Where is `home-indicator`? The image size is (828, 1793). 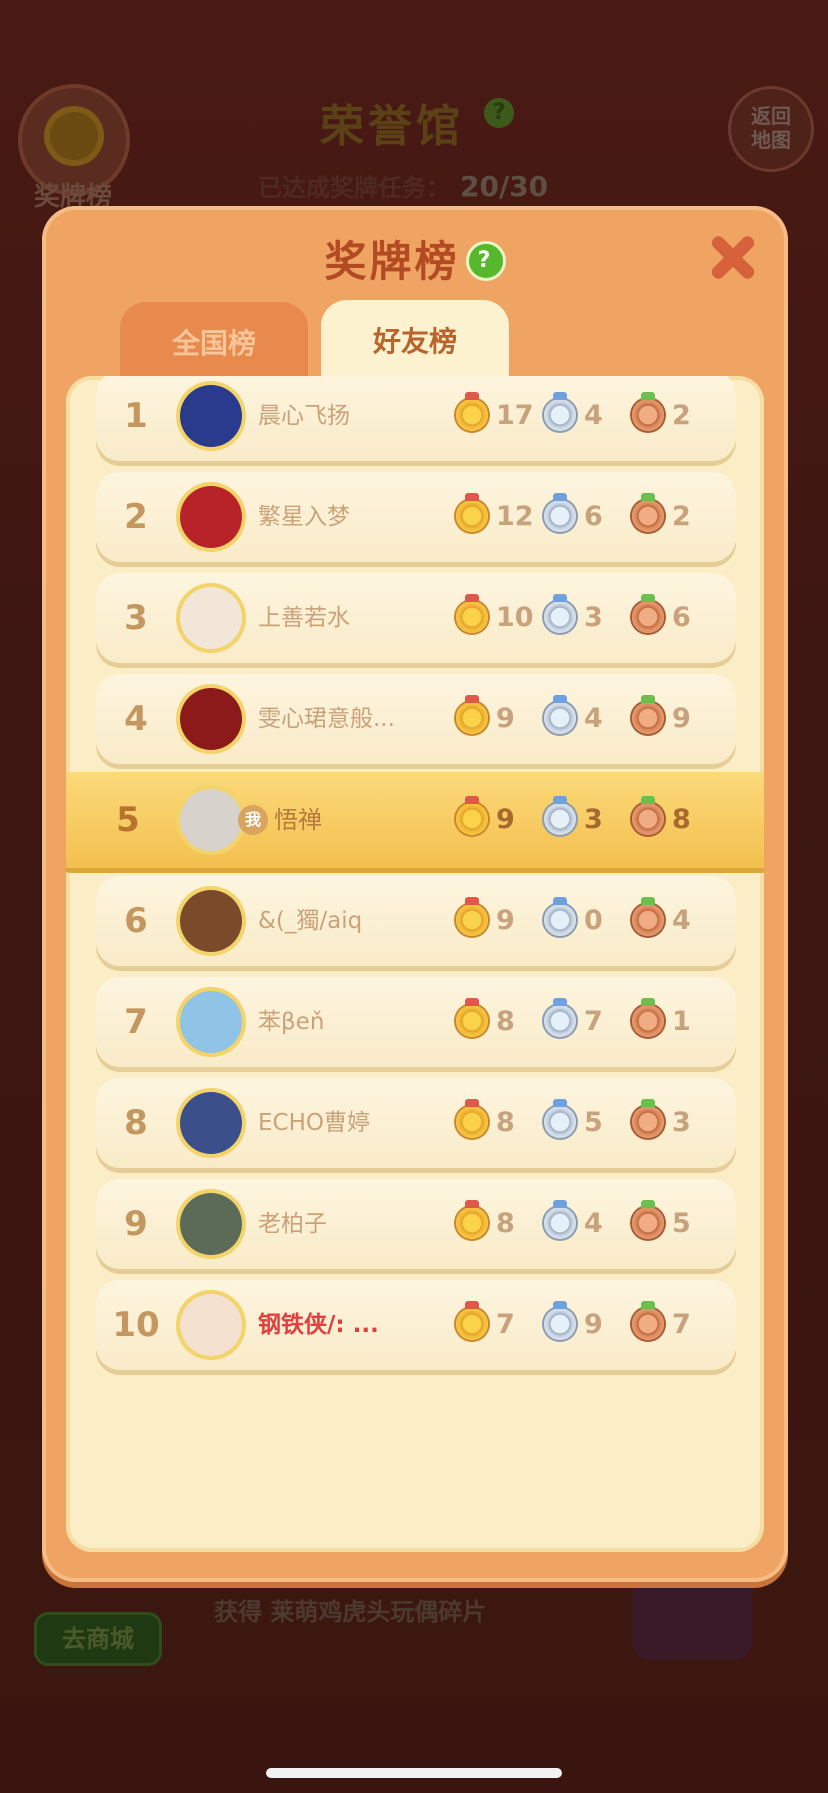
home-indicator is located at coordinates (414, 1773).